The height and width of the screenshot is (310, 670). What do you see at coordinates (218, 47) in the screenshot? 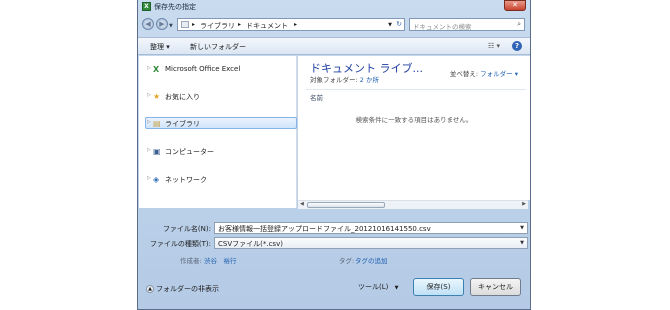
I see `new-folder-button: 新しいフォルダー` at bounding box center [218, 47].